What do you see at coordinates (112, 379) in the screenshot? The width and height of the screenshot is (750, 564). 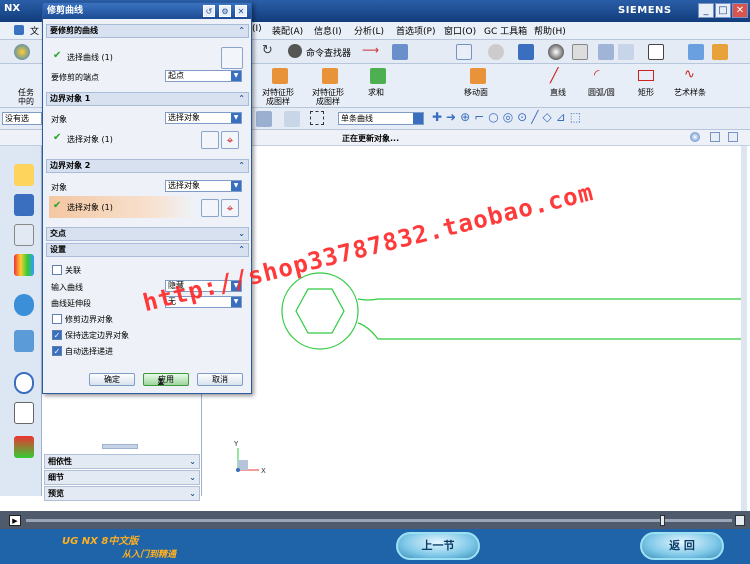 I see `ok-button: 确定` at bounding box center [112, 379].